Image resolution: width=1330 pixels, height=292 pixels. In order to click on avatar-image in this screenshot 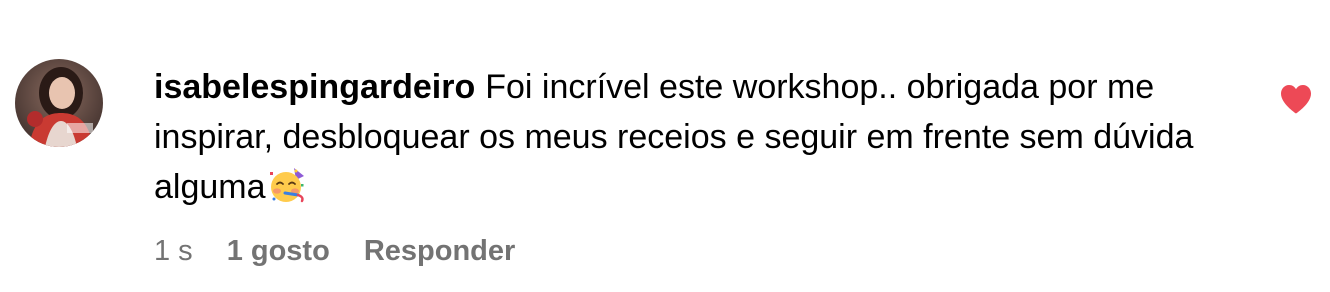, I will do `click(59, 103)`.